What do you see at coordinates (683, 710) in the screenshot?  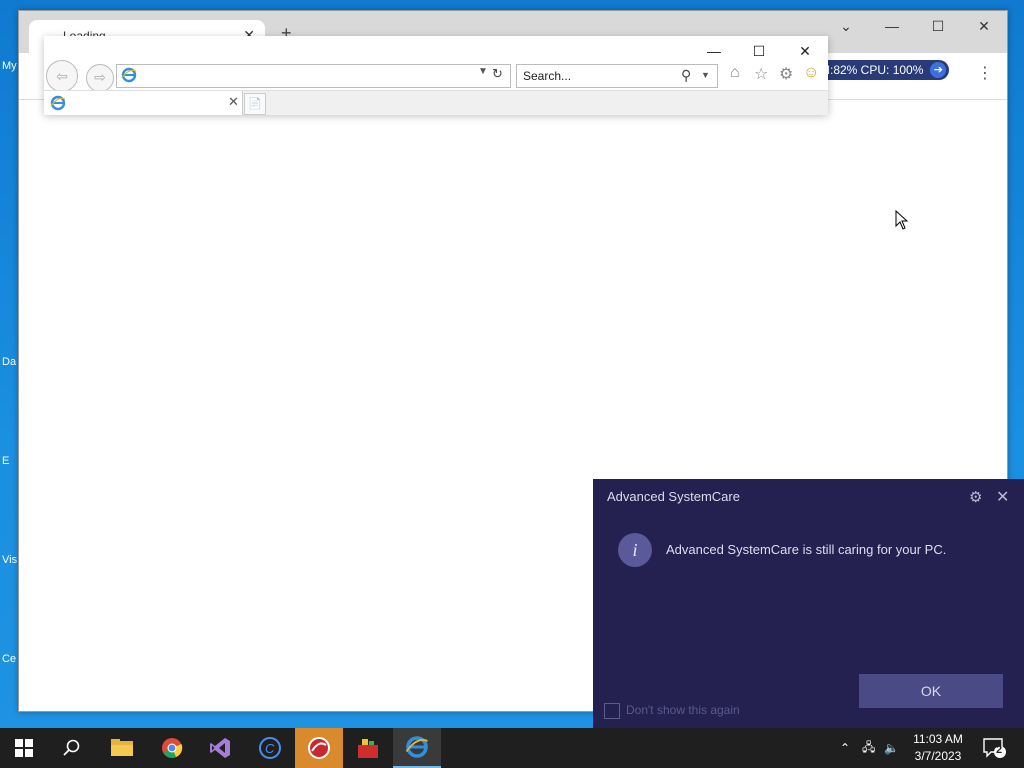 I see `dont-show-label: Don't show this again` at bounding box center [683, 710].